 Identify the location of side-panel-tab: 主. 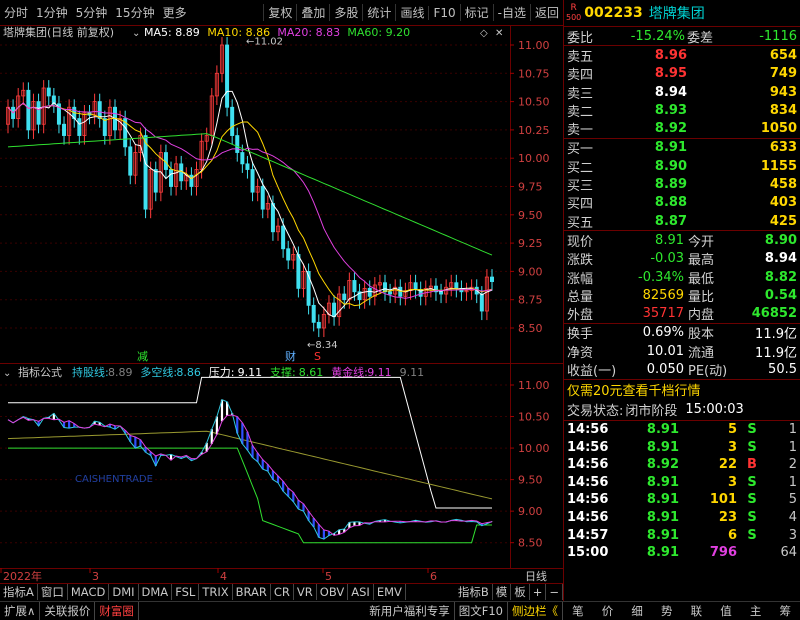
(756, 611).